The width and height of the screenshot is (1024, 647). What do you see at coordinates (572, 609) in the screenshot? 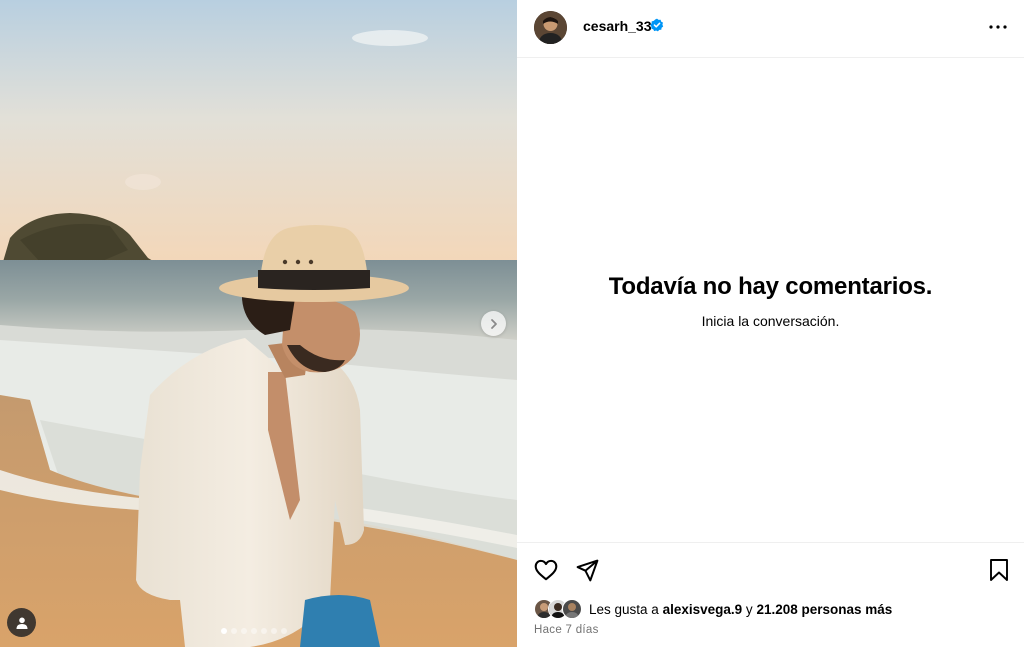
I see `liker-avatar` at bounding box center [572, 609].